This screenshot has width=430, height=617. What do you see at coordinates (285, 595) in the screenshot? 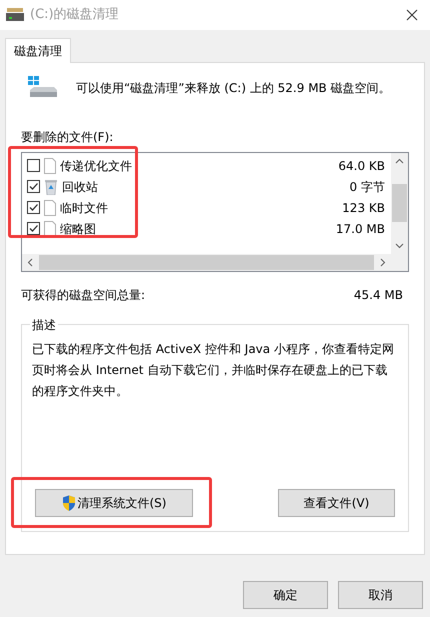
I see `dialog-button: 确定` at bounding box center [285, 595].